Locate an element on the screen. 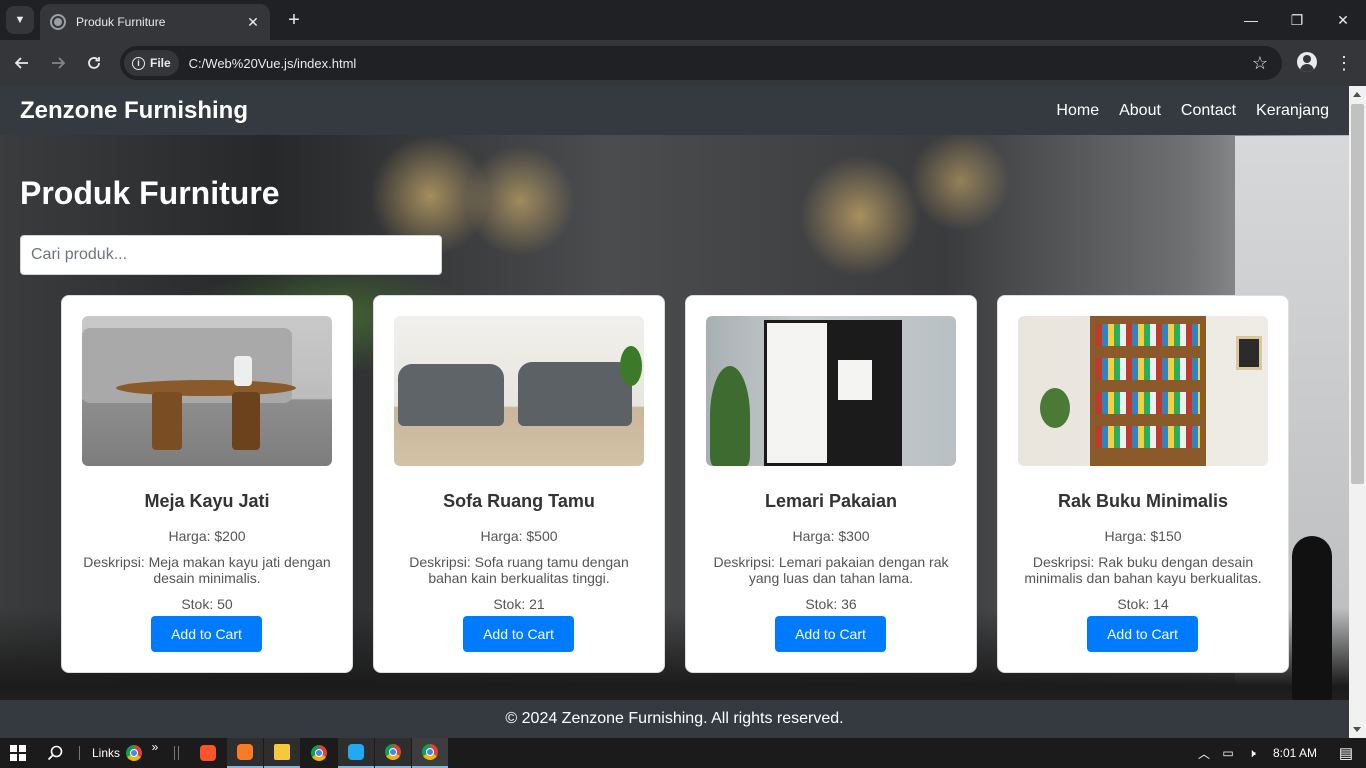 This screenshot has width=1366, height=768. restore-button: ❐ is located at coordinates (1297, 20).